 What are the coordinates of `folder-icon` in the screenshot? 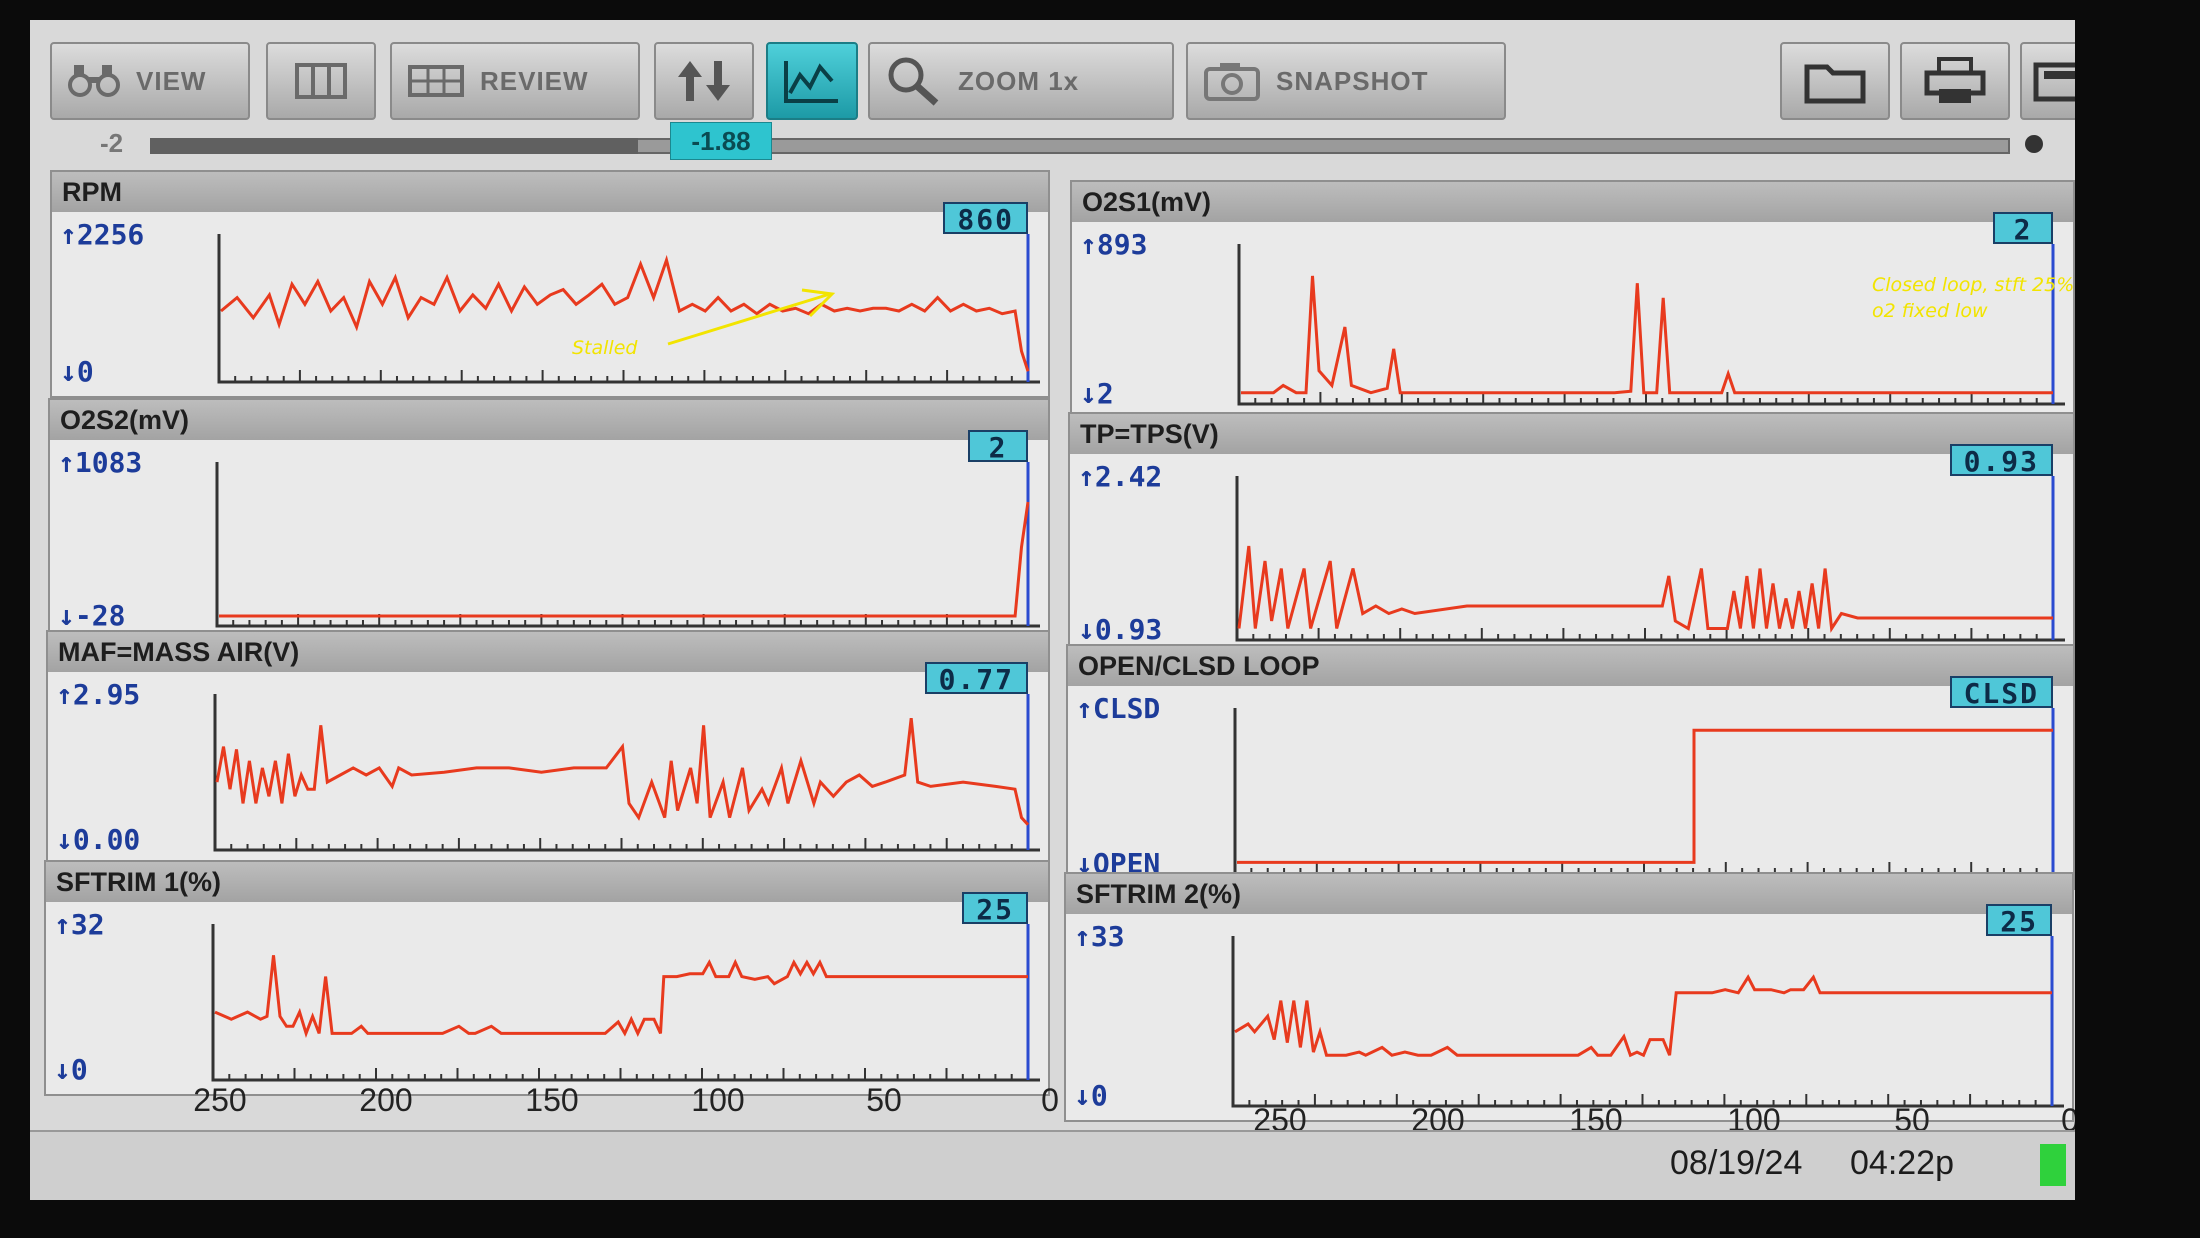 It's located at (1835, 84).